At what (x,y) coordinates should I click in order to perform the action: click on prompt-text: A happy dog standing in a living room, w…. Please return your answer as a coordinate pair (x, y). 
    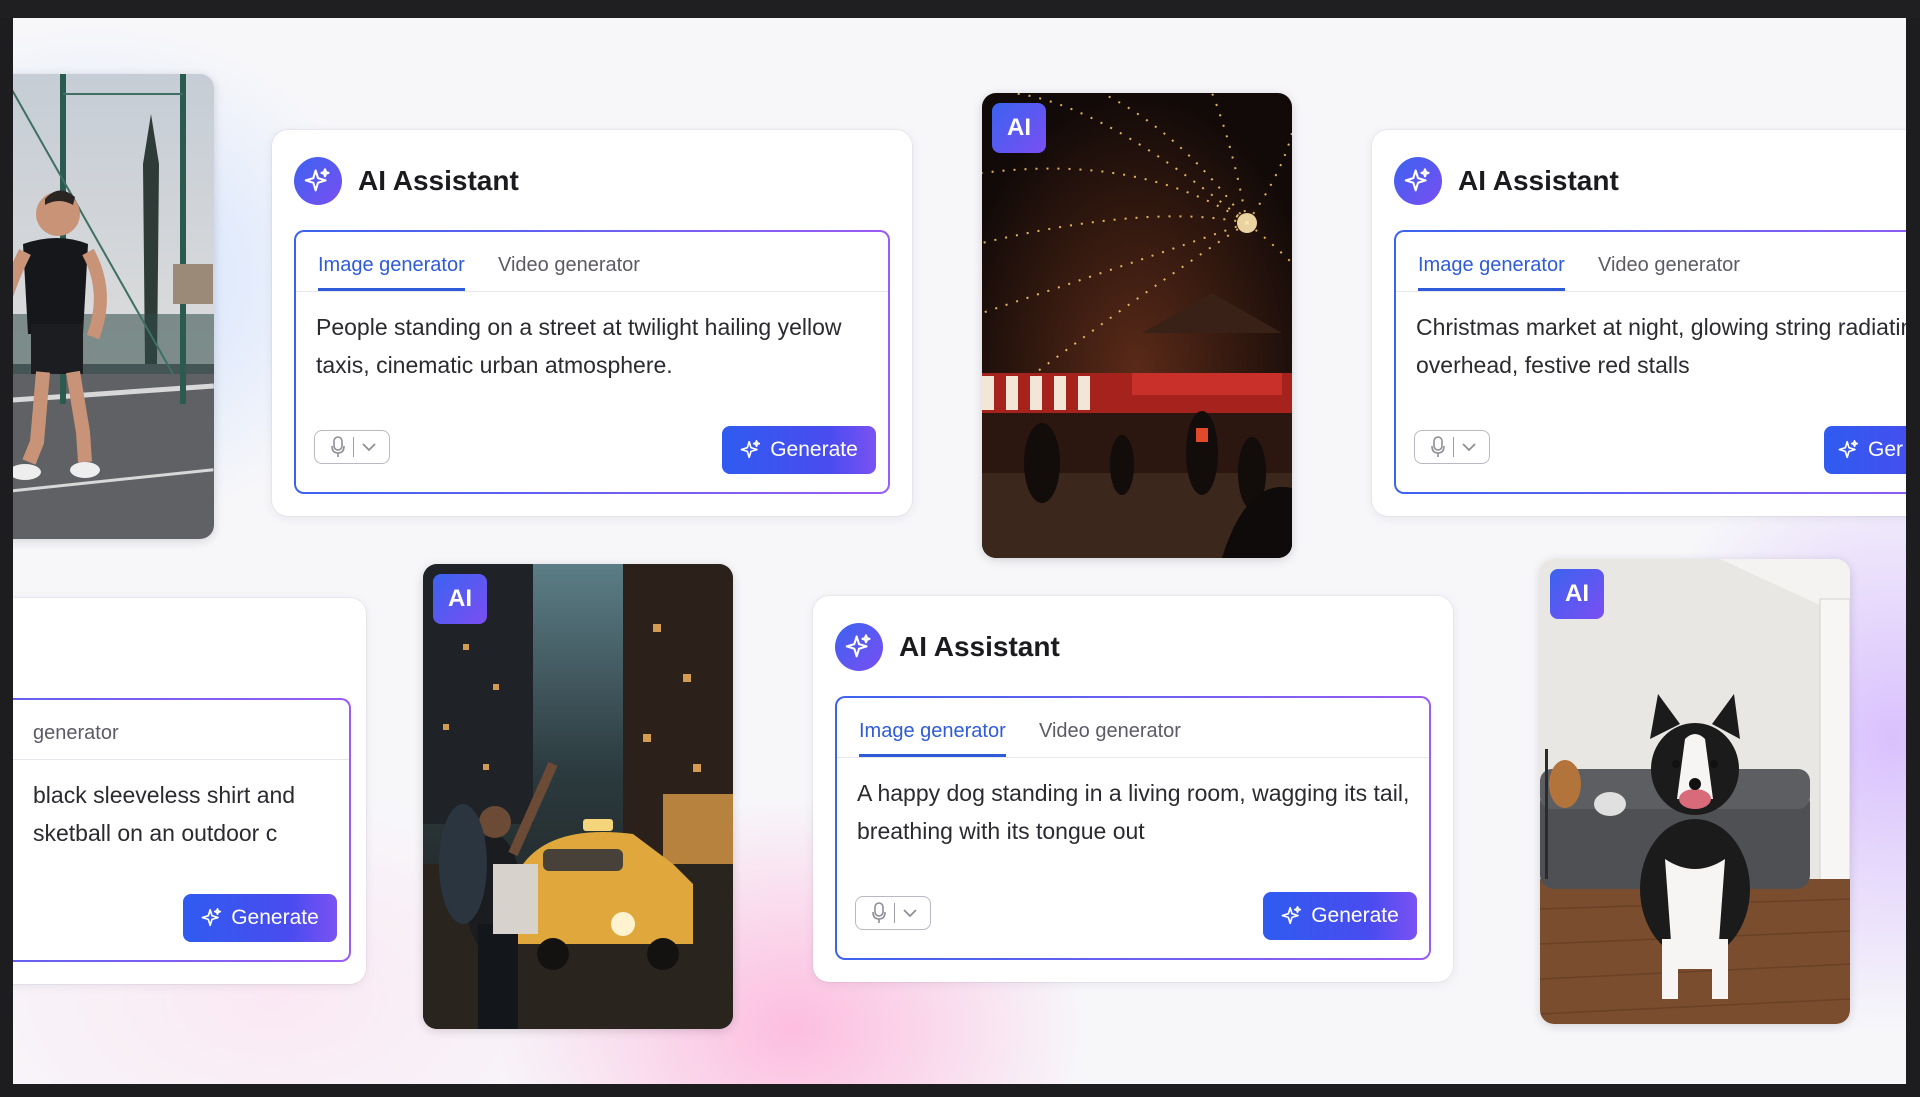
    Looking at the image, I should click on (1137, 814).